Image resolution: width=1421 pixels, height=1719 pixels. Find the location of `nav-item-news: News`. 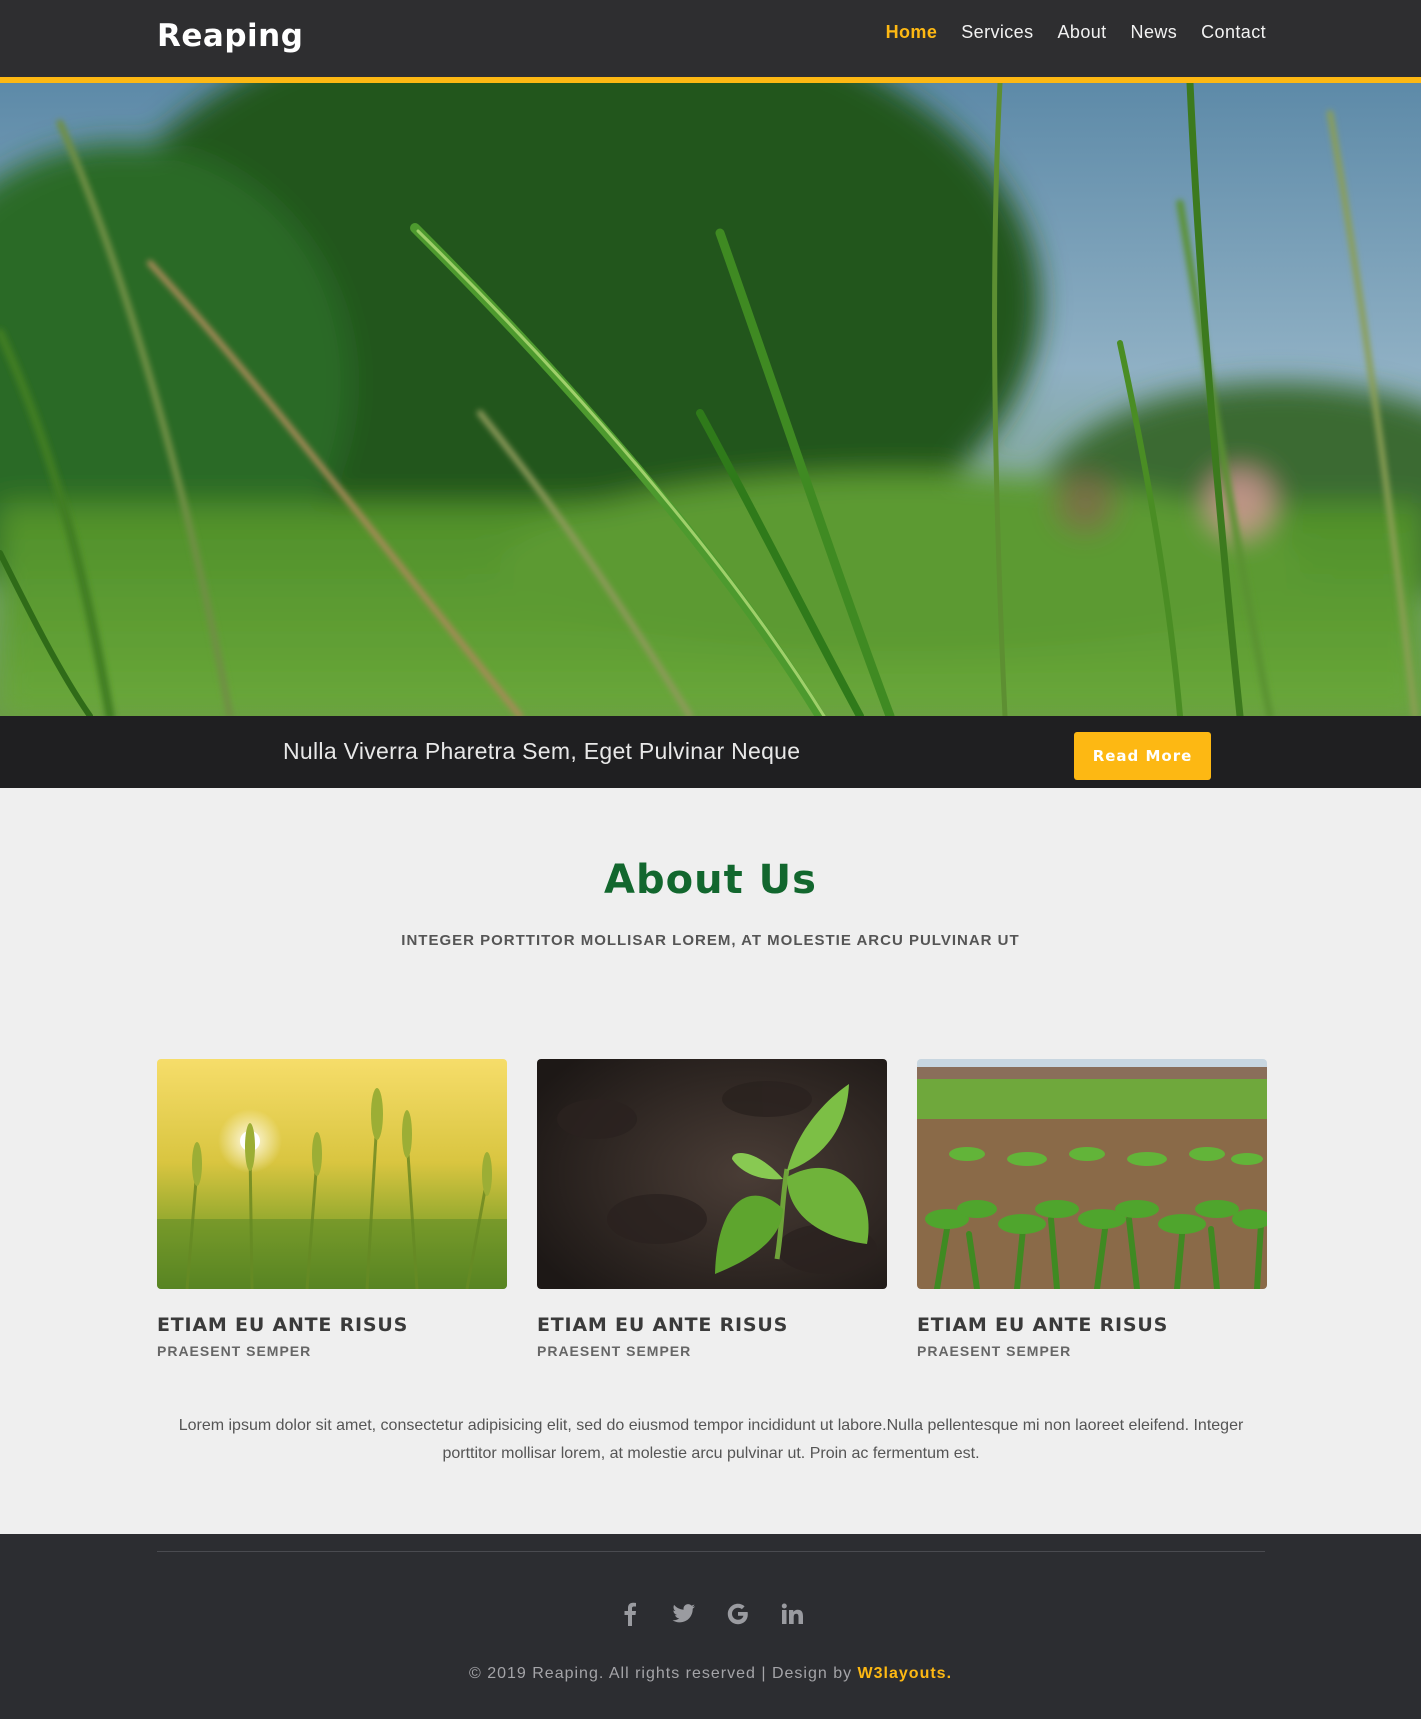

nav-item-news: News is located at coordinates (1154, 32).